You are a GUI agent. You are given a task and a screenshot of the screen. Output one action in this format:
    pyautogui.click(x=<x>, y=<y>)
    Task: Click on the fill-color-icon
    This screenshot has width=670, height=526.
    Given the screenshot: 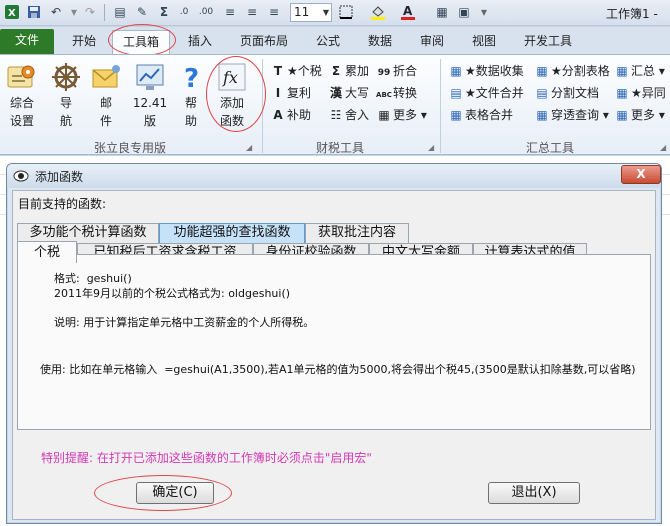 What is the action you would take?
    pyautogui.click(x=378, y=12)
    